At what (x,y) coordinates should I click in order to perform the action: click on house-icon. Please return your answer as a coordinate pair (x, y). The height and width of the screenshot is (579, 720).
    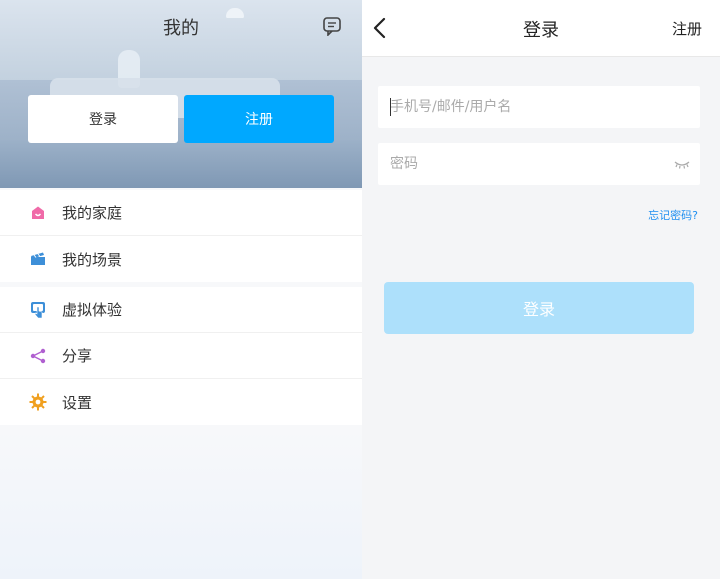
    Looking at the image, I should click on (38, 213).